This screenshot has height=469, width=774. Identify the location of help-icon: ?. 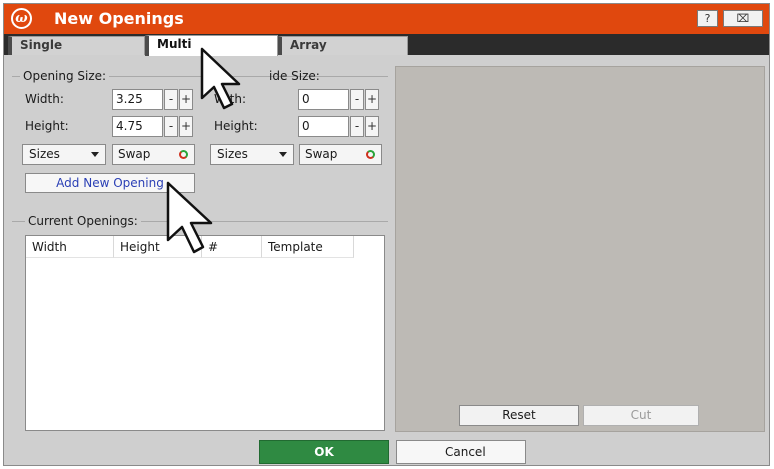
(707, 18).